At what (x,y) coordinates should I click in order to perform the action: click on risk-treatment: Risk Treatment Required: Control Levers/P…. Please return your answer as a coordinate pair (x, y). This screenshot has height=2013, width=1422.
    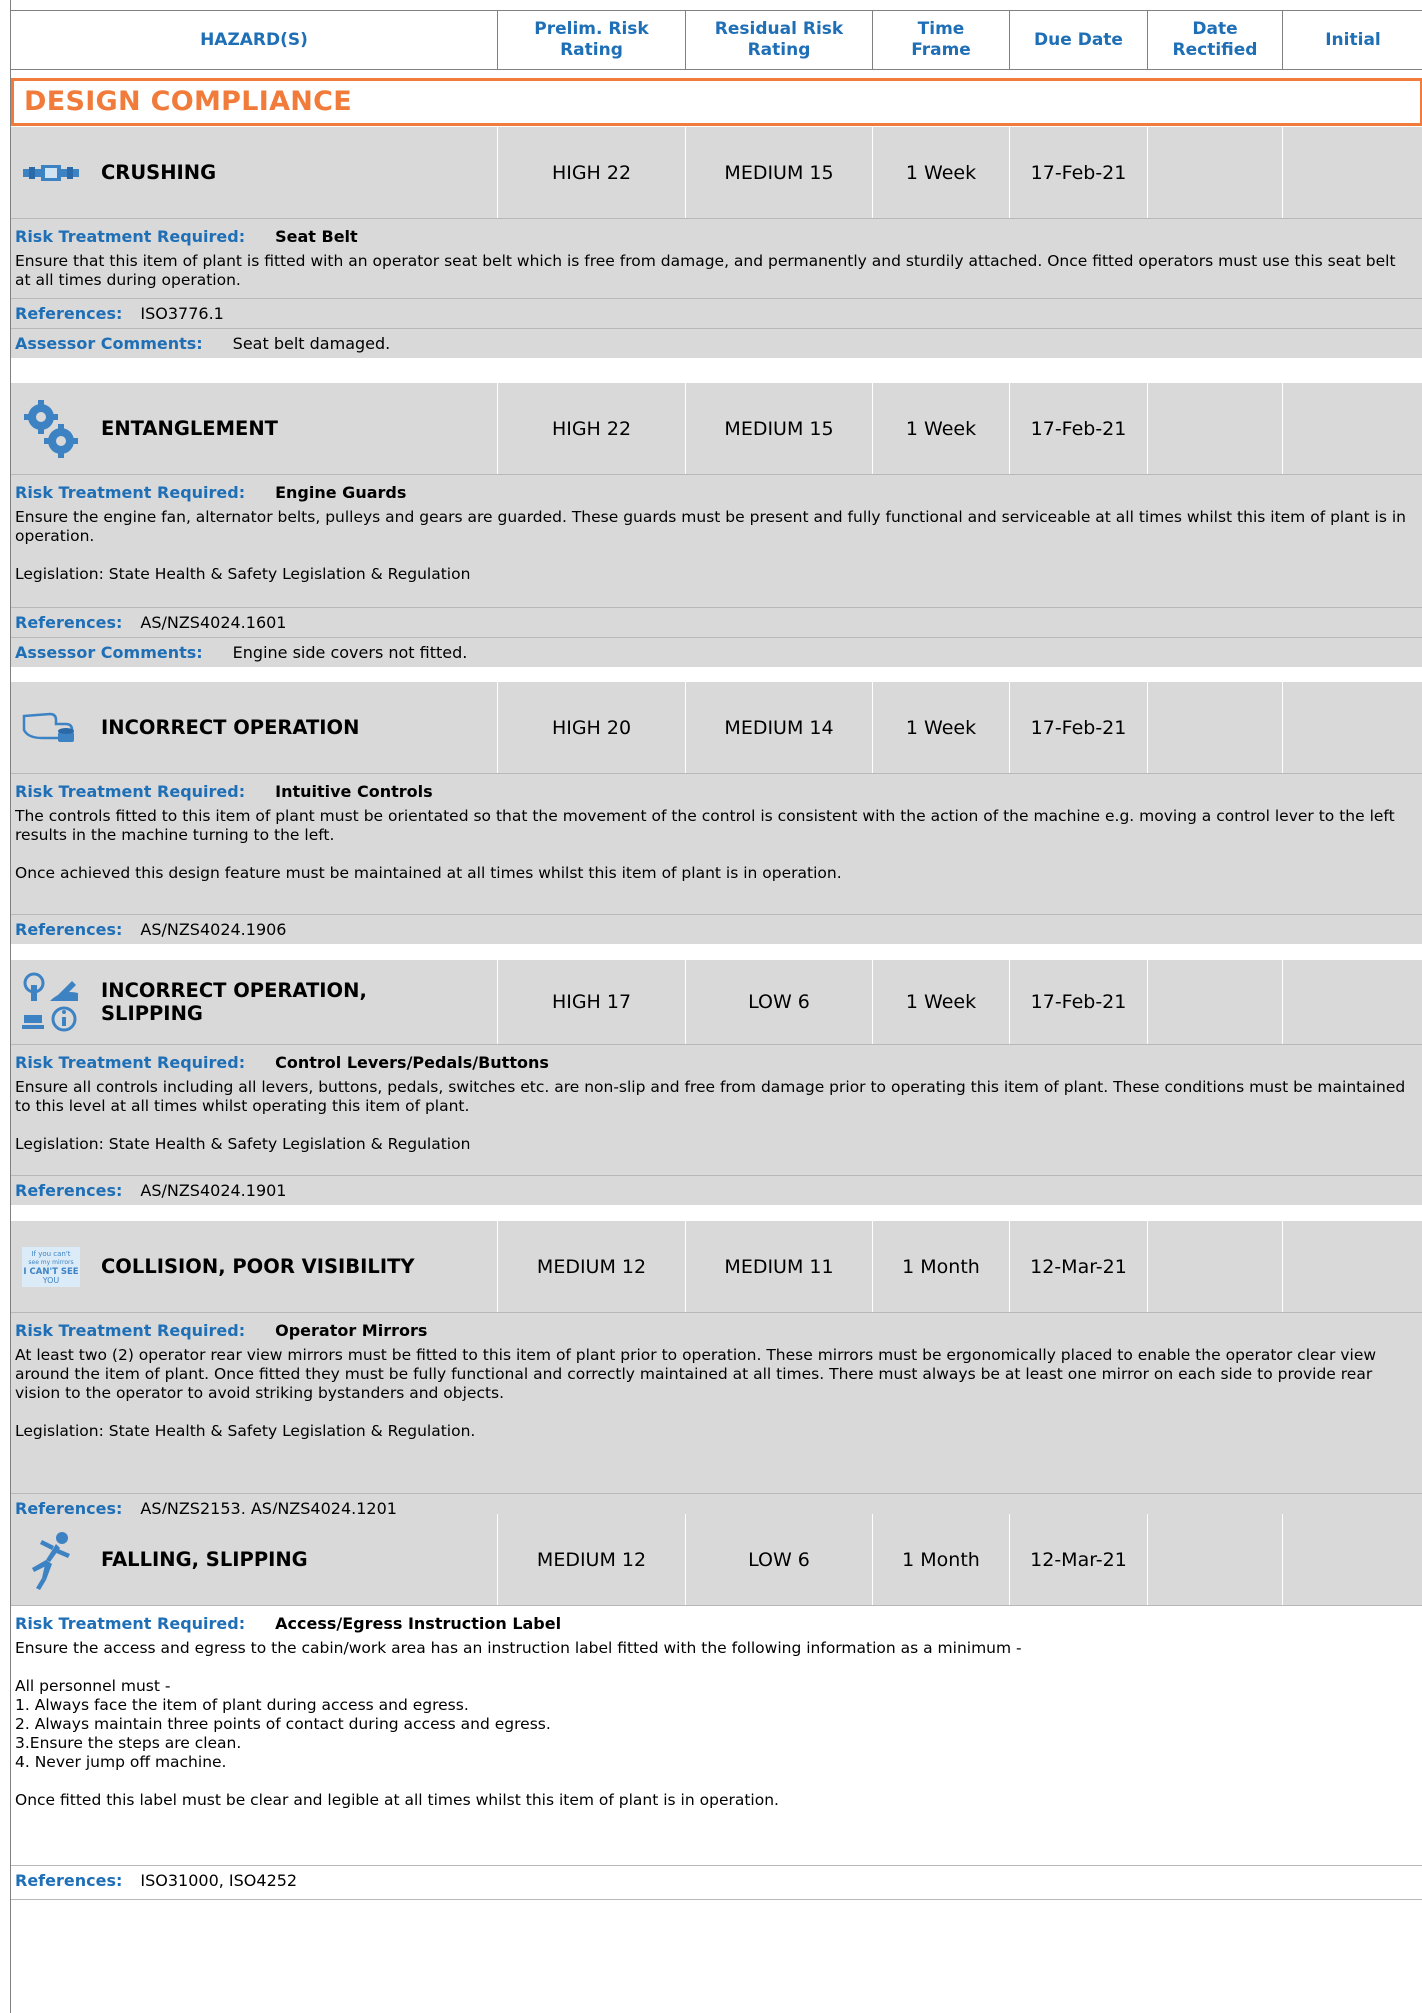
    Looking at the image, I should click on (716, 1059).